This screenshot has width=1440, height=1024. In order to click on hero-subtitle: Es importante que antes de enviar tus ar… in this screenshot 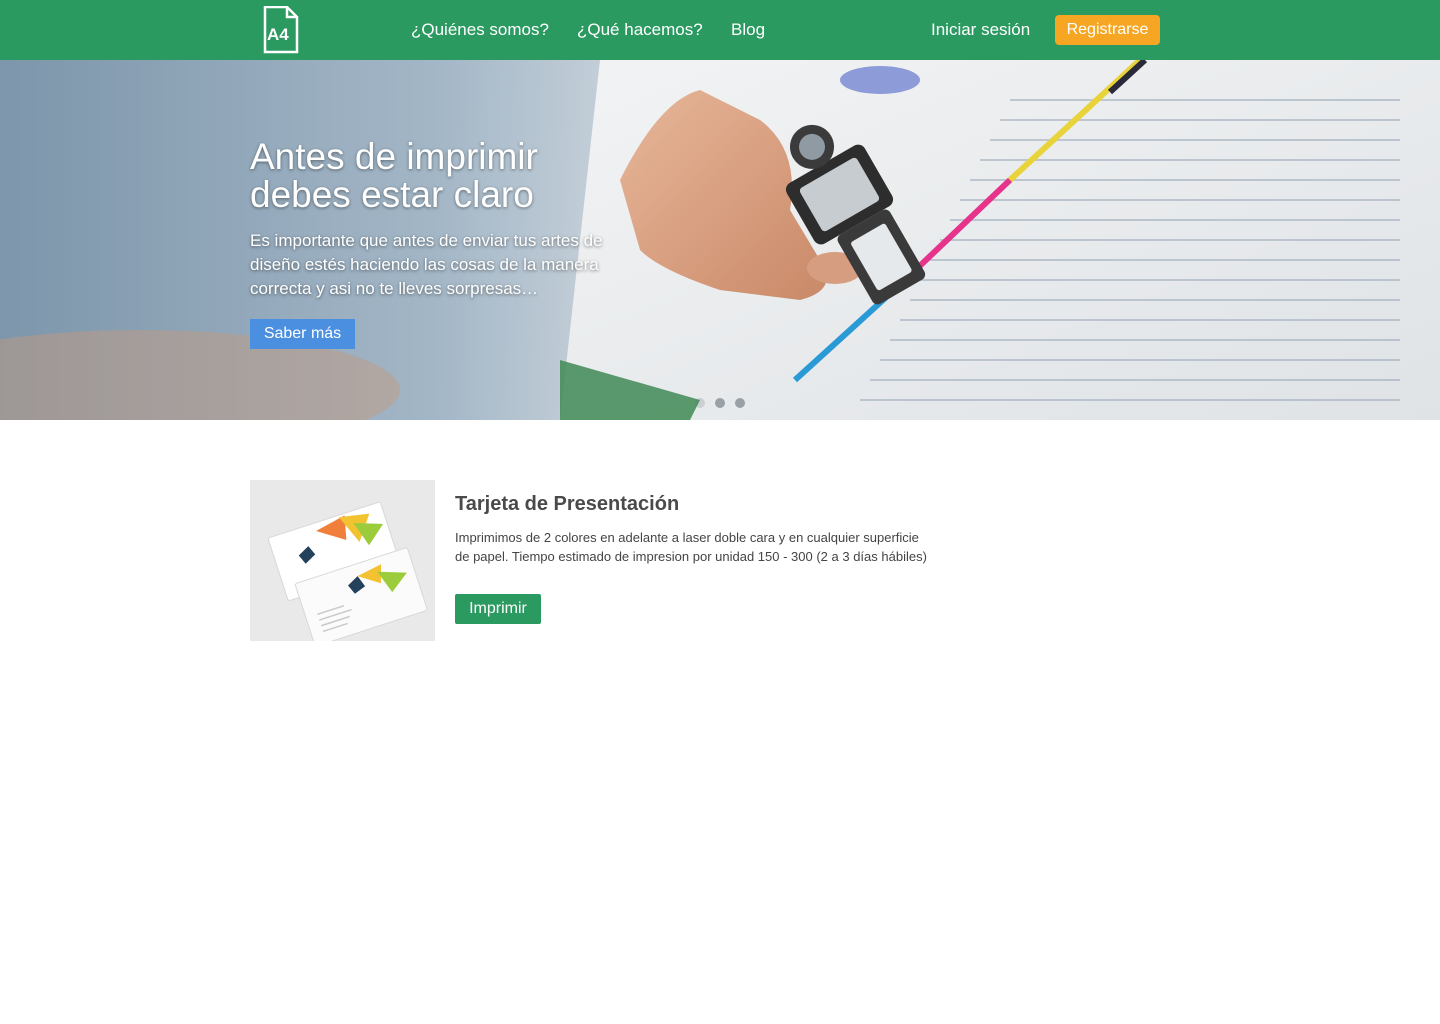, I will do `click(426, 264)`.